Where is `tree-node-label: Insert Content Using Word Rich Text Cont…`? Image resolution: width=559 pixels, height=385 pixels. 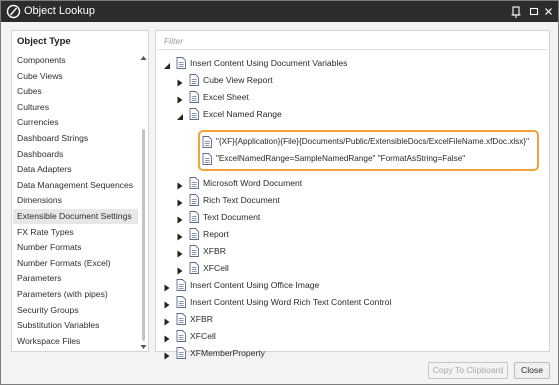 tree-node-label: Insert Content Using Word Rich Text Cont… is located at coordinates (291, 302).